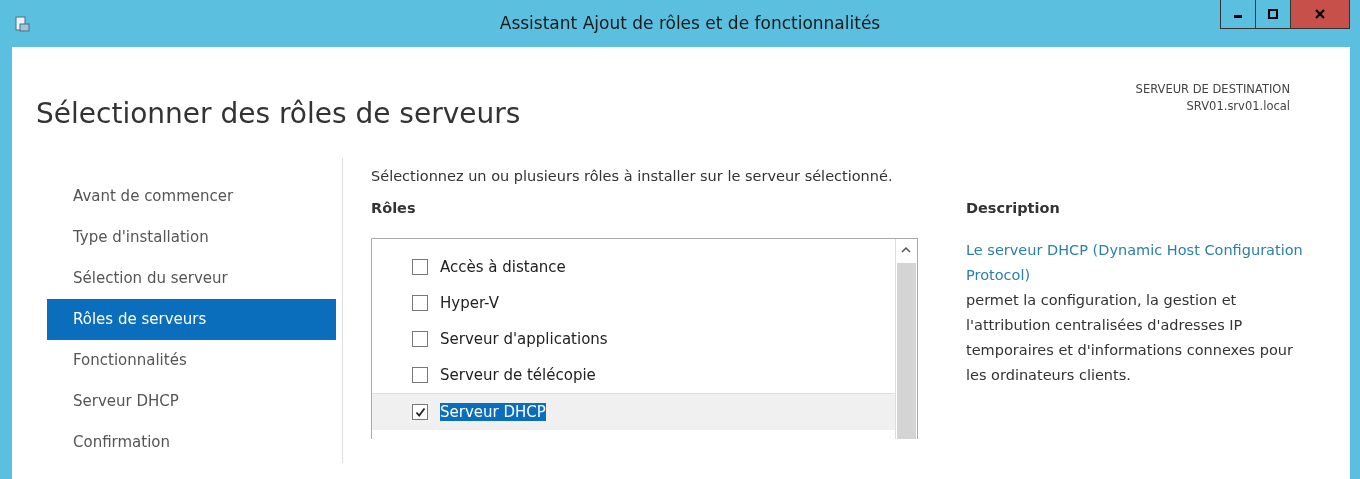  Describe the element at coordinates (278, 114) in the screenshot. I see `page-title: Sélectionner des rôles de serveurs` at that location.